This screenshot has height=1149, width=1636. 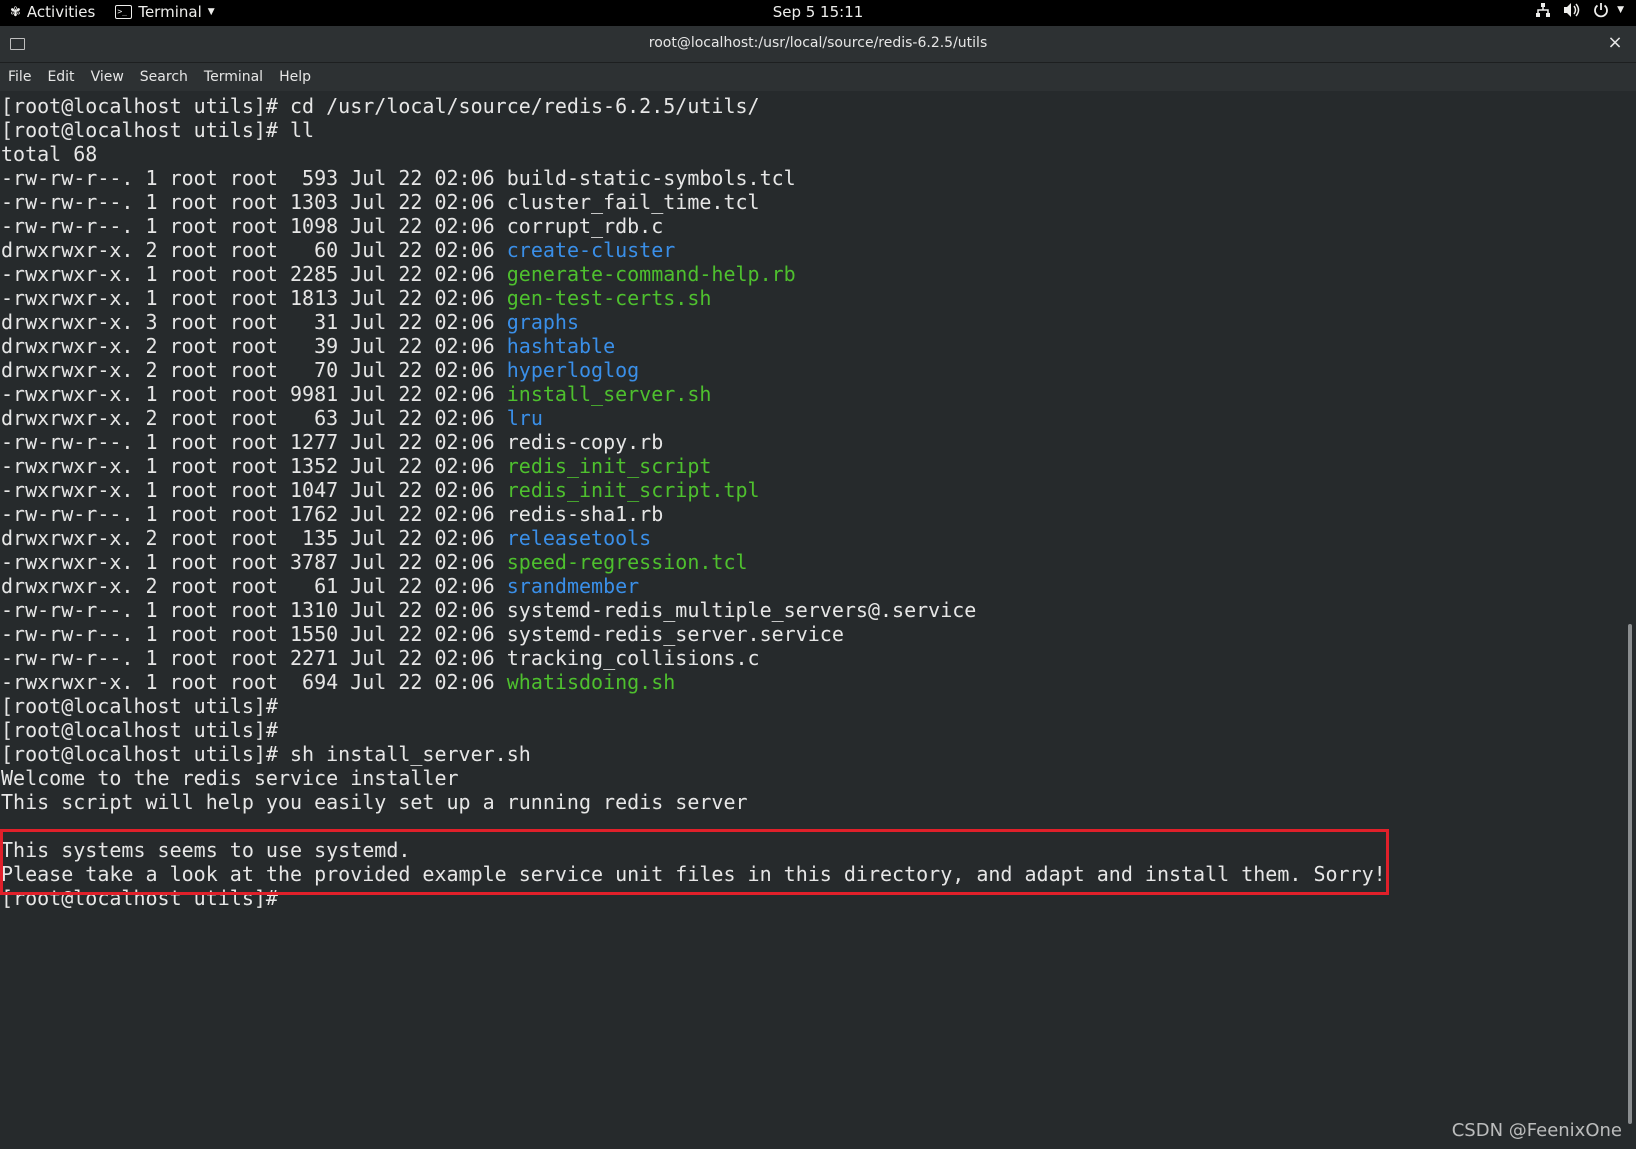 I want to click on terminal-line: This systems seems to use systemd., so click(x=693, y=850).